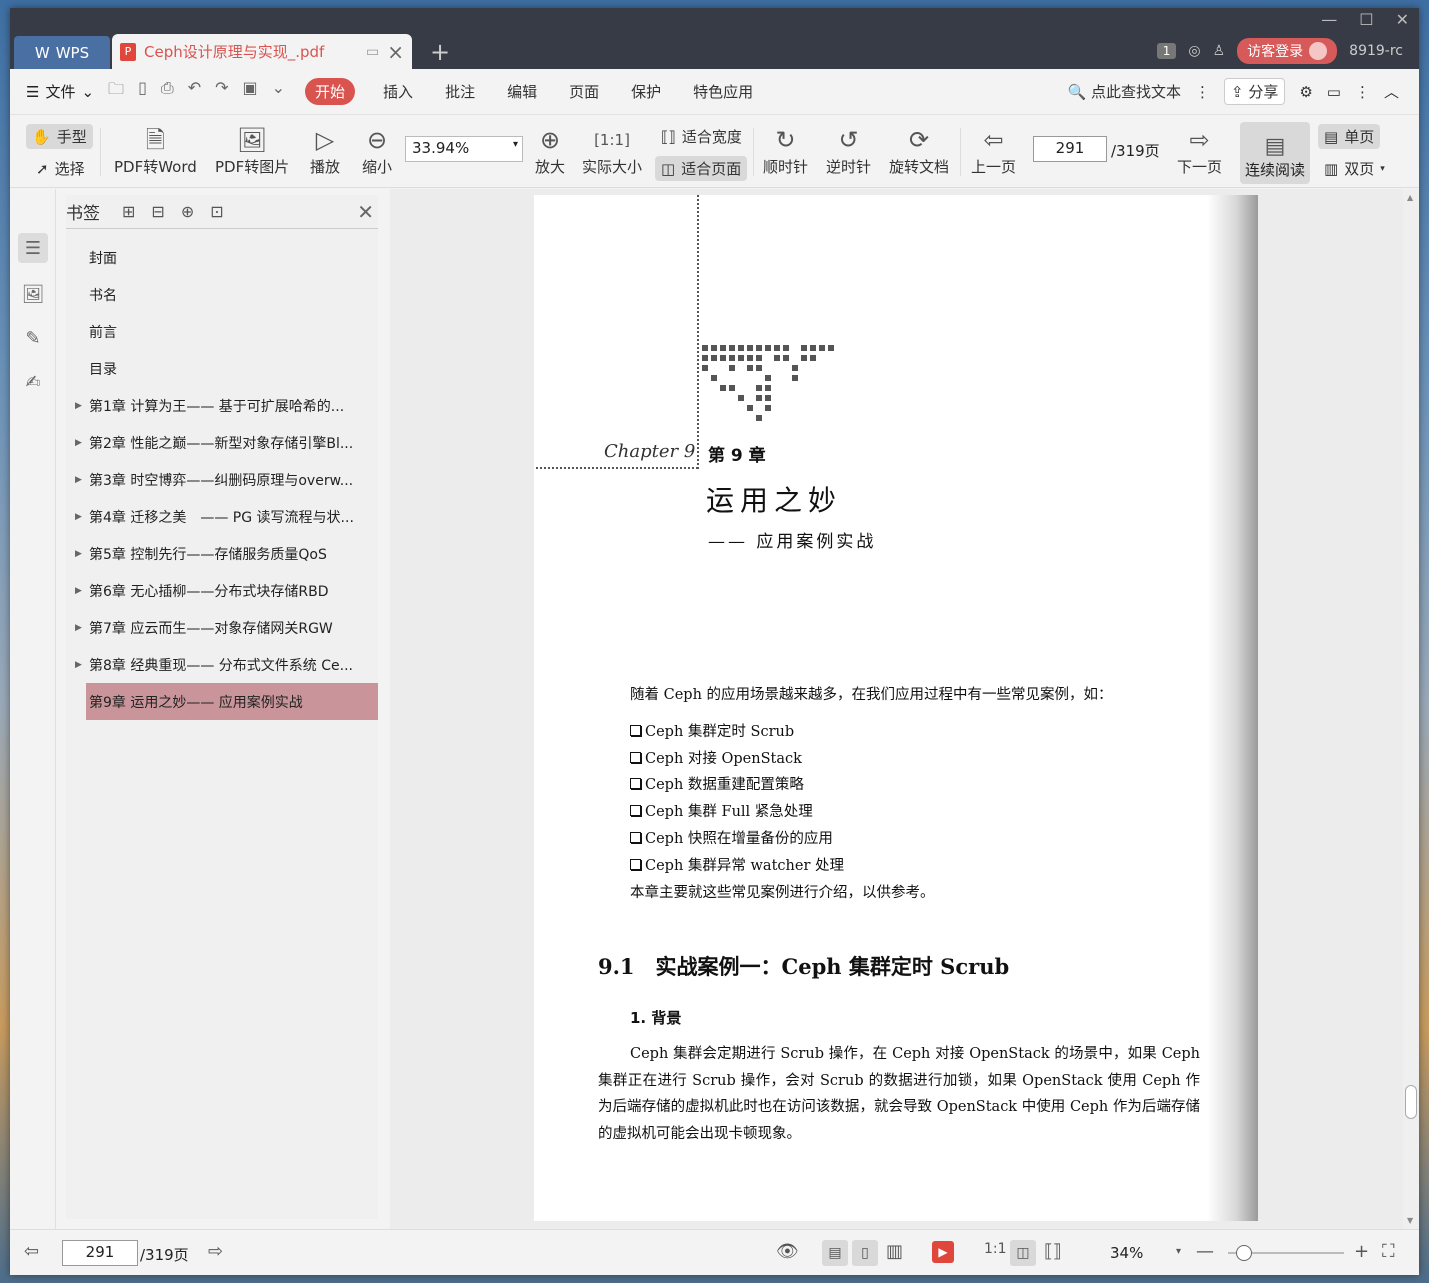 This screenshot has width=1429, height=1283. I want to click on prev-page-button: ⇦ 上一页, so click(993, 150).